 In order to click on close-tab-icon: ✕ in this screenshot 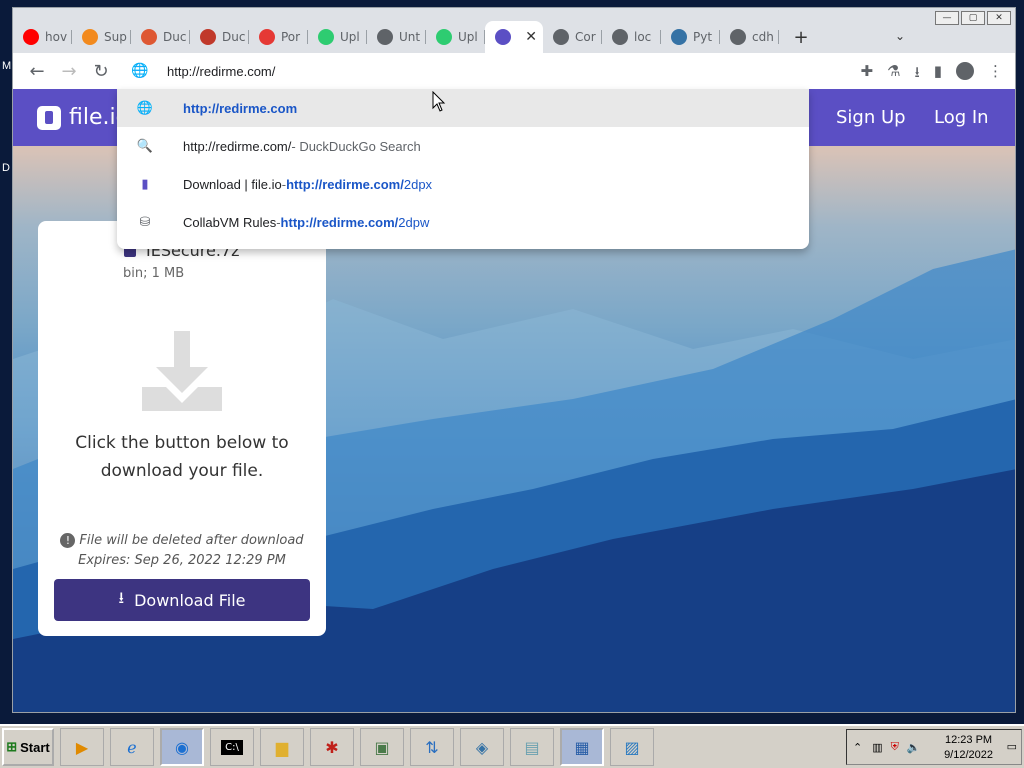, I will do `click(531, 37)`.